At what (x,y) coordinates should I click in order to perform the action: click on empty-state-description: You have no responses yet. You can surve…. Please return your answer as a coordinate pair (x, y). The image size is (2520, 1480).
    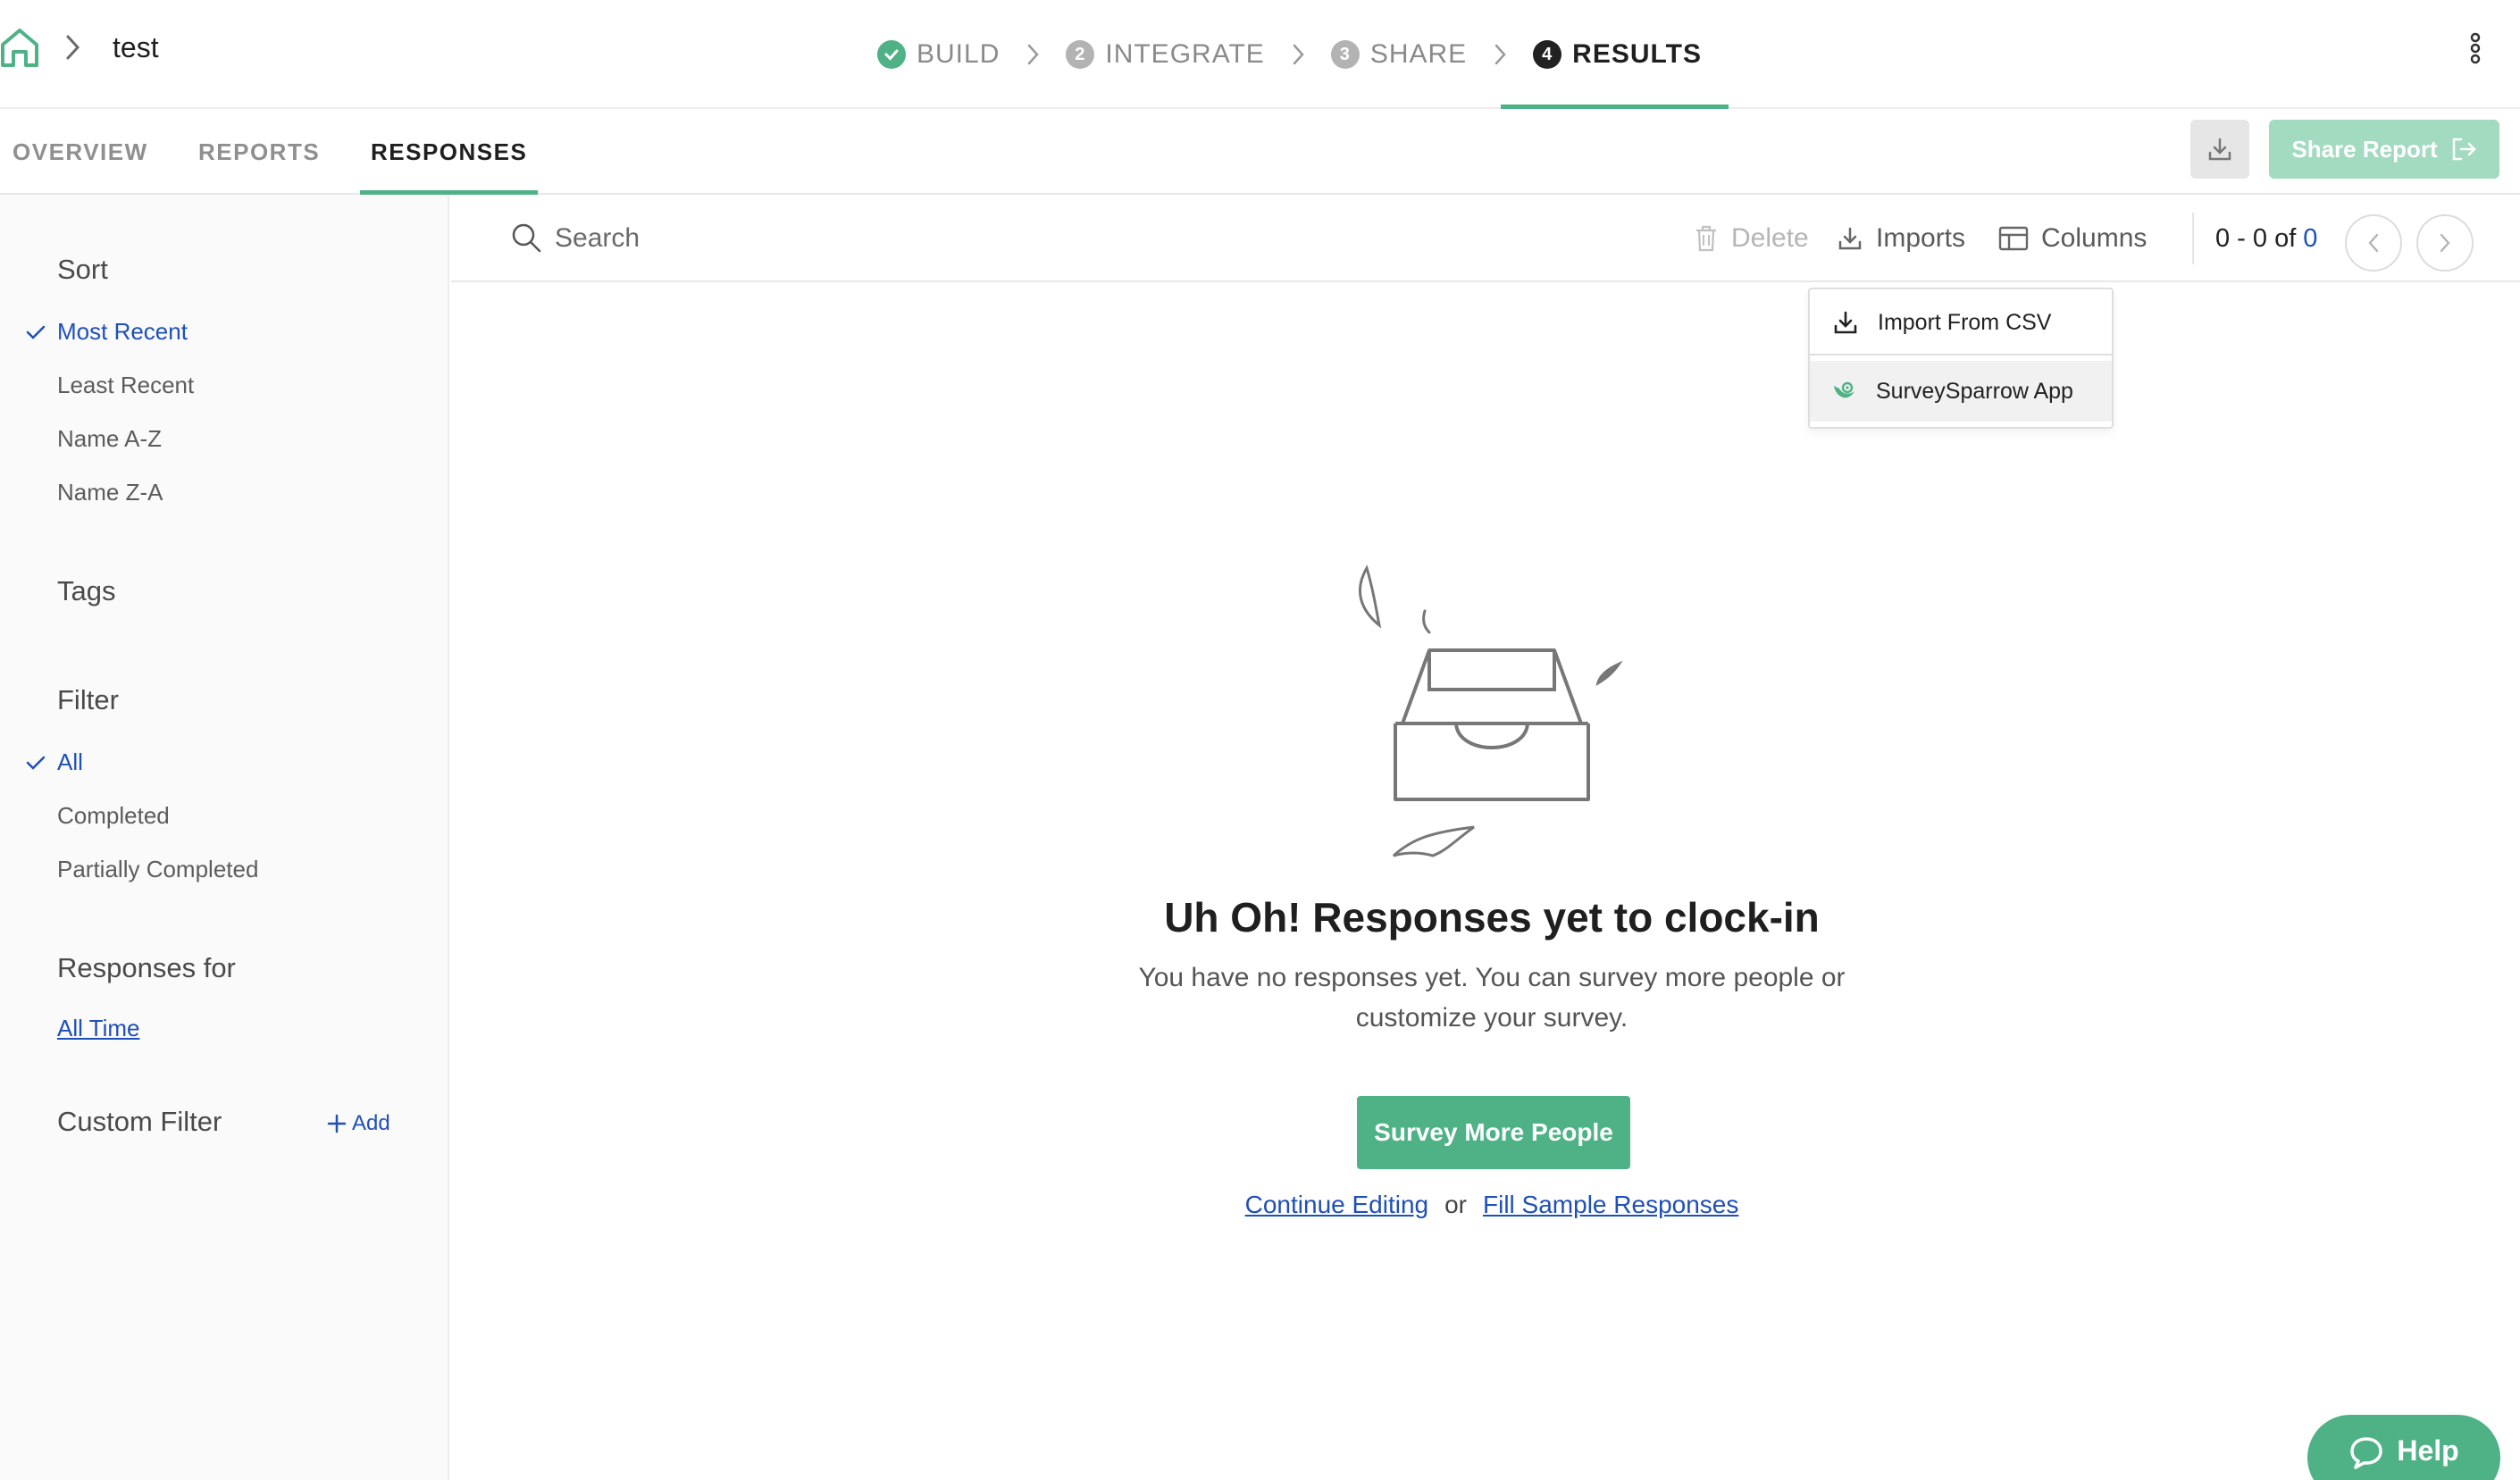
    Looking at the image, I should click on (1492, 998).